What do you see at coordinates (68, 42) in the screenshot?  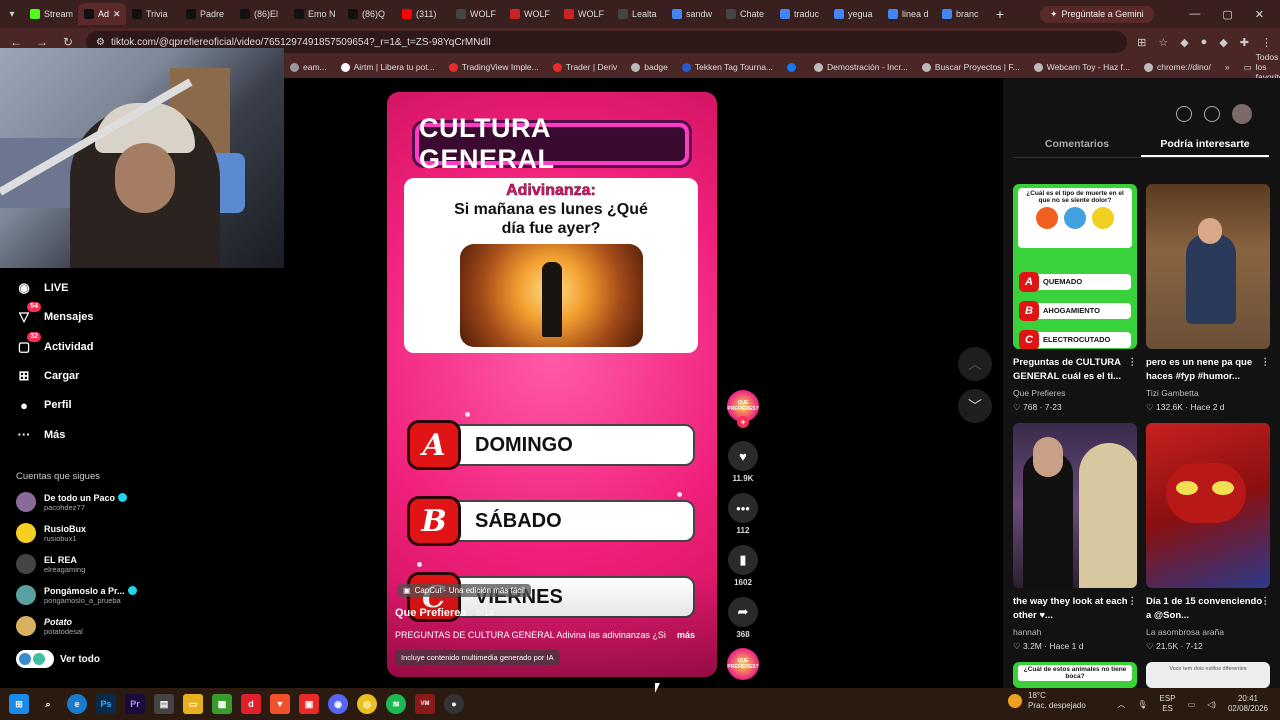 I see `reload-icon: ↻` at bounding box center [68, 42].